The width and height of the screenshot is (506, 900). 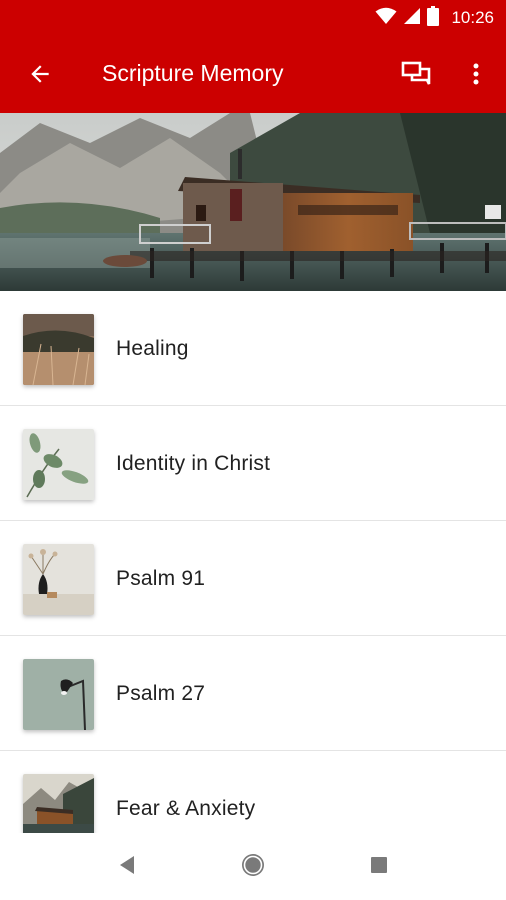 I want to click on cellular-signal-icon, so click(x=412, y=18).